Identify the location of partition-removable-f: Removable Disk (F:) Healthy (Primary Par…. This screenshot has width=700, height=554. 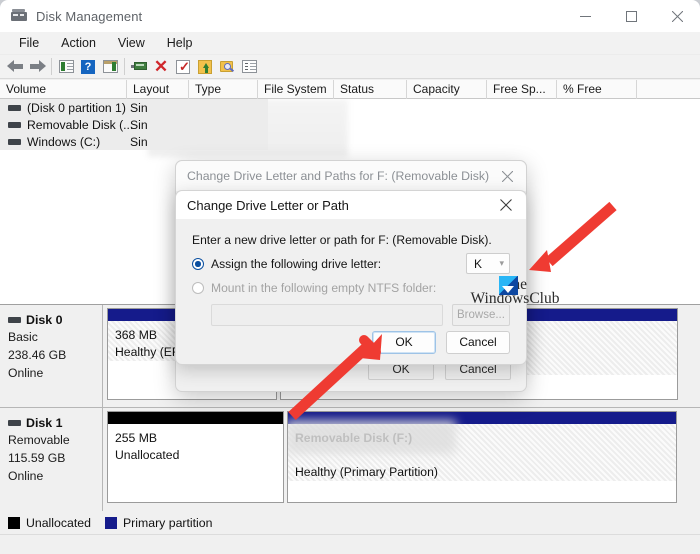
(482, 457).